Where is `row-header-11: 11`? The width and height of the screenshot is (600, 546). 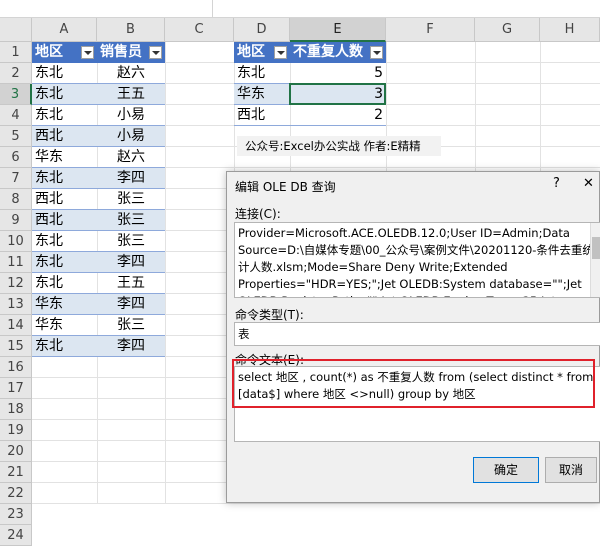 row-header-11: 11 is located at coordinates (16, 262).